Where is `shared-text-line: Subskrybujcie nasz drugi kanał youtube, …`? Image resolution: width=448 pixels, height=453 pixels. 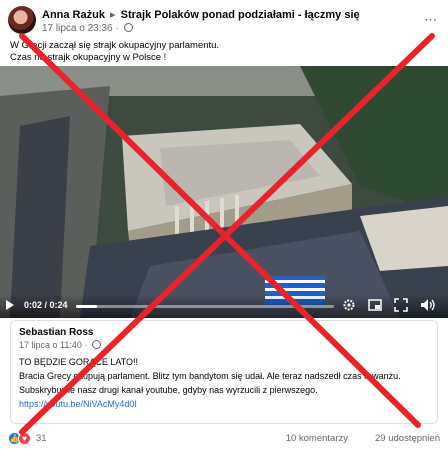
shared-text-line: Subskrybujcie nasz drugi kanał youtube, … is located at coordinates (168, 390).